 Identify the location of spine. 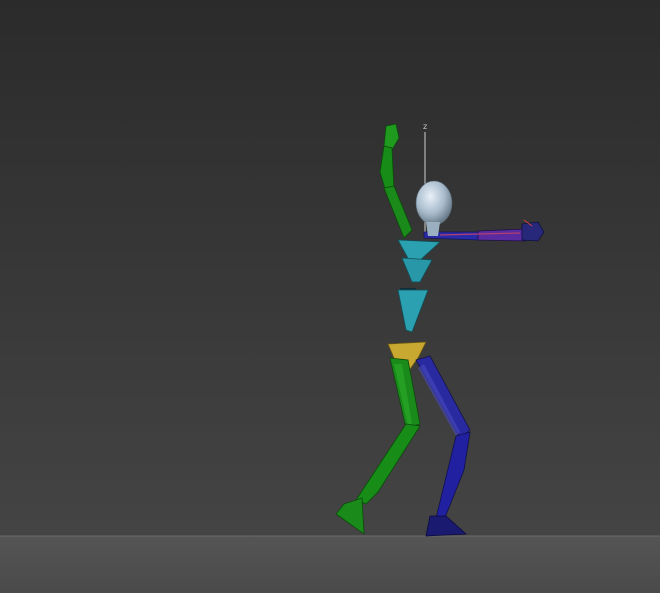
(419, 286).